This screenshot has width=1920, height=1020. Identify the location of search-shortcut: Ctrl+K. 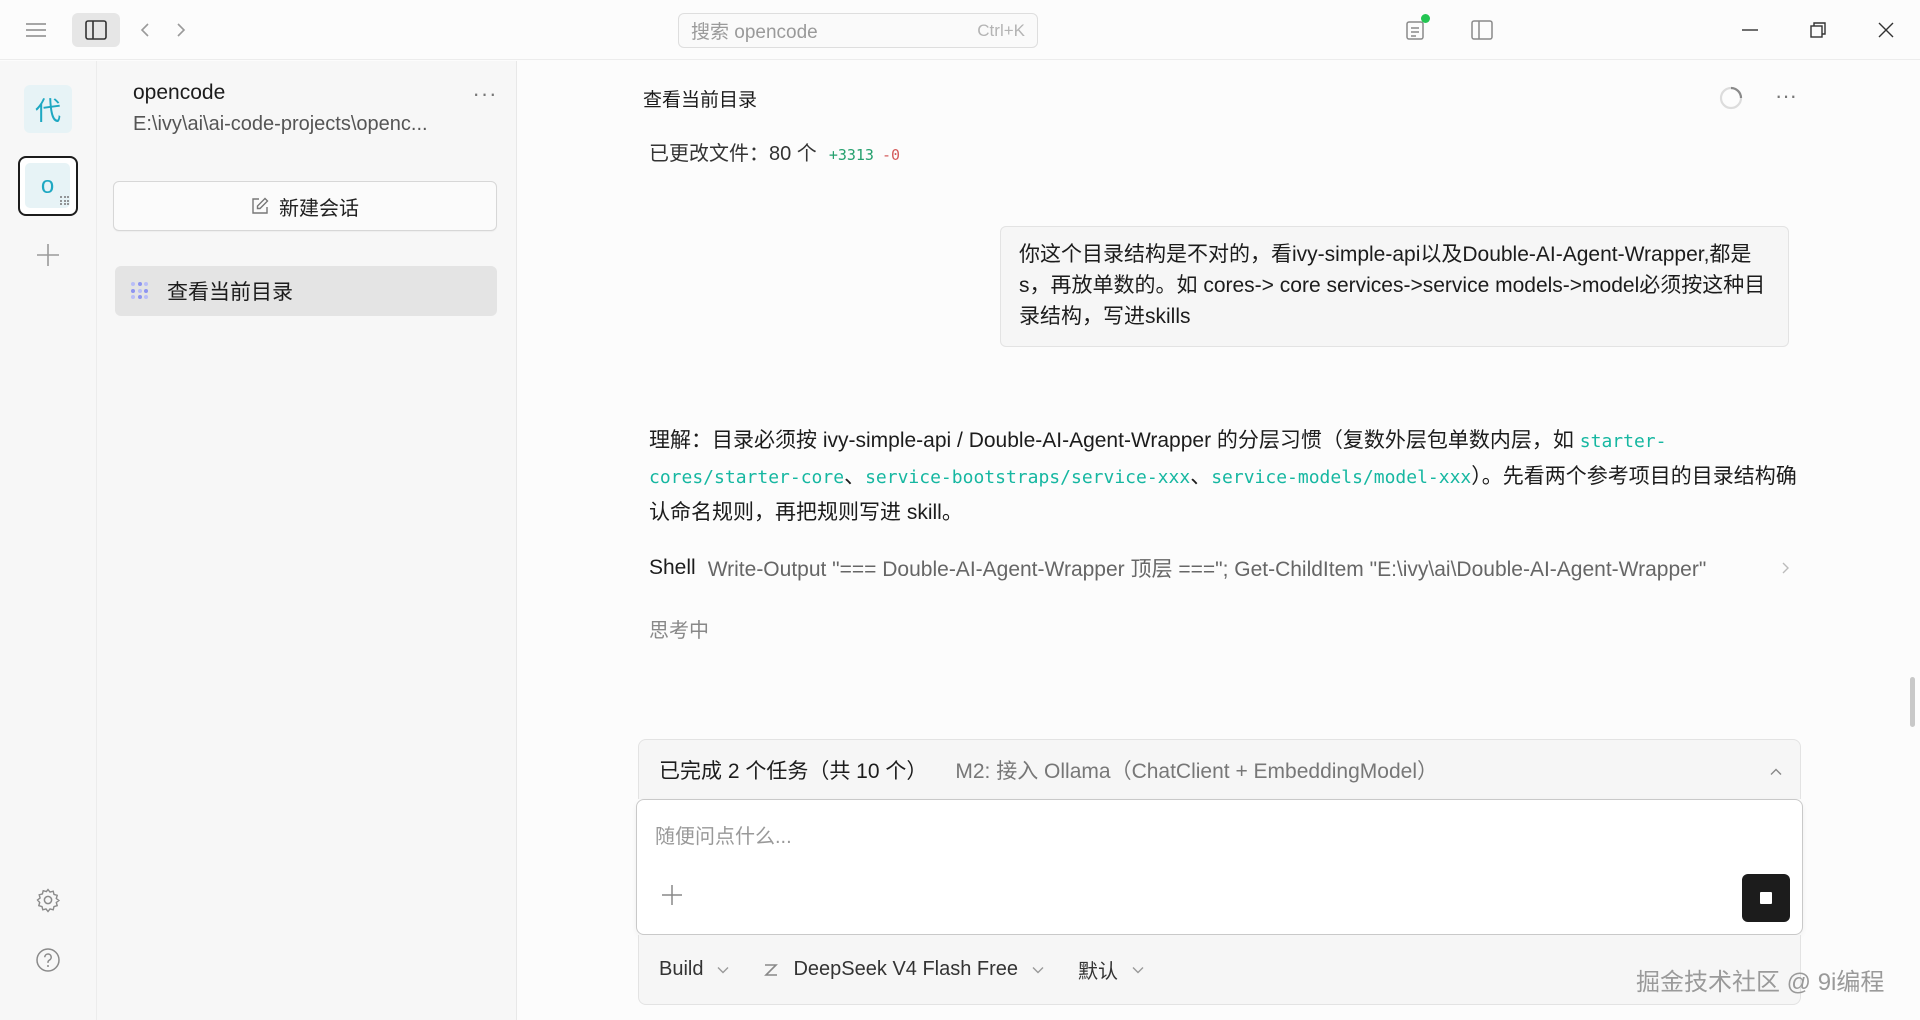
(1001, 30).